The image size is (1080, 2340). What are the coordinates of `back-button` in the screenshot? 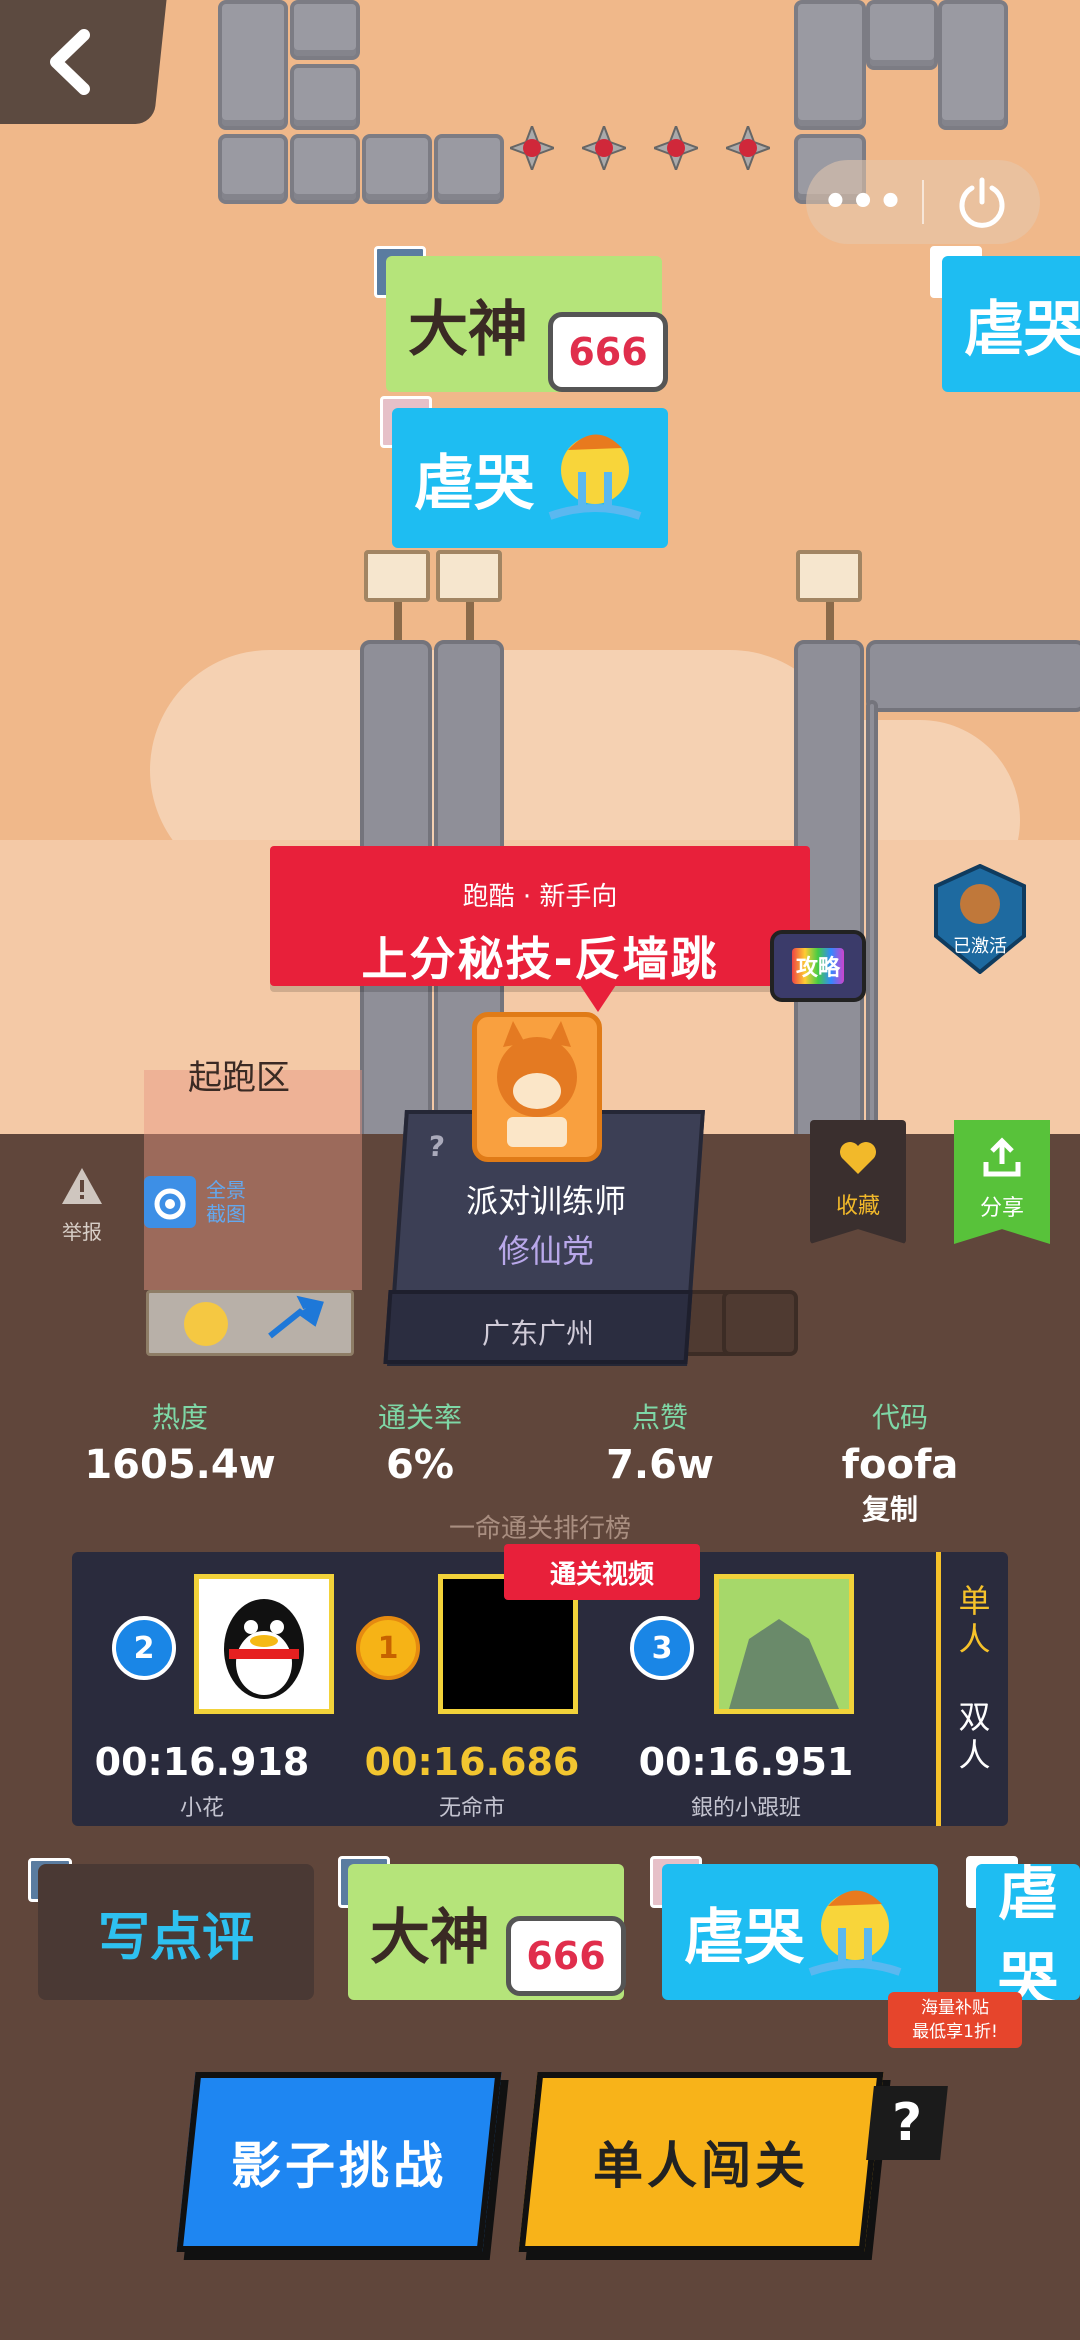 It's located at (83, 62).